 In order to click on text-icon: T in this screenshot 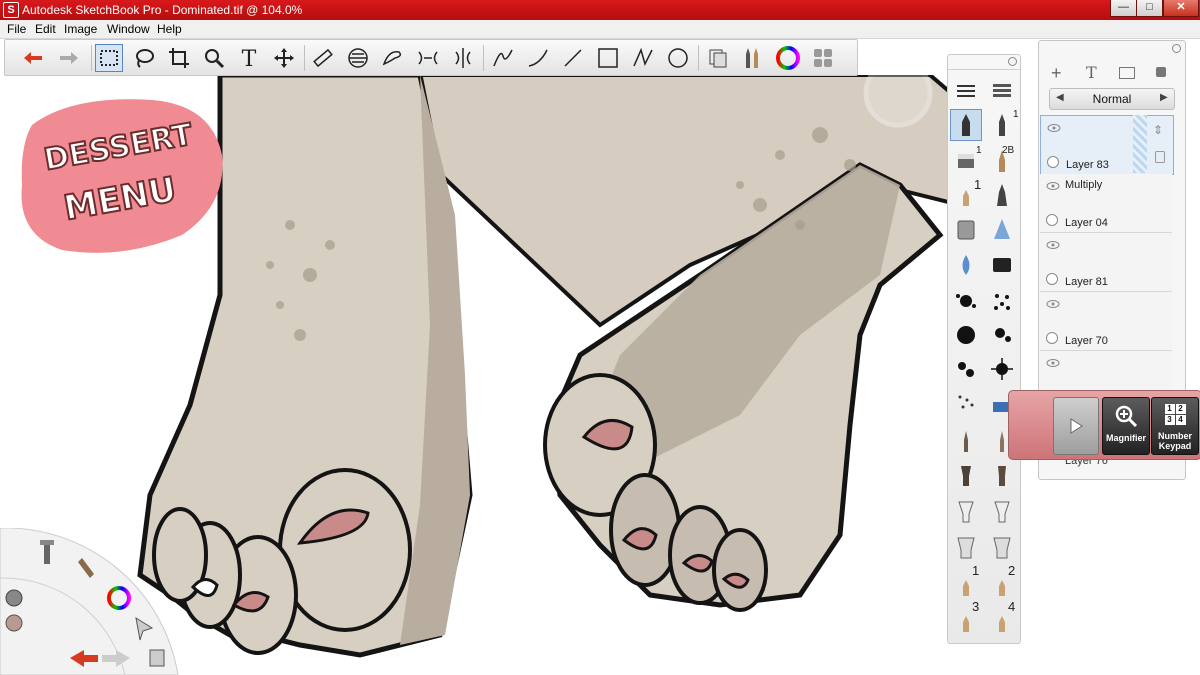, I will do `click(249, 58)`.